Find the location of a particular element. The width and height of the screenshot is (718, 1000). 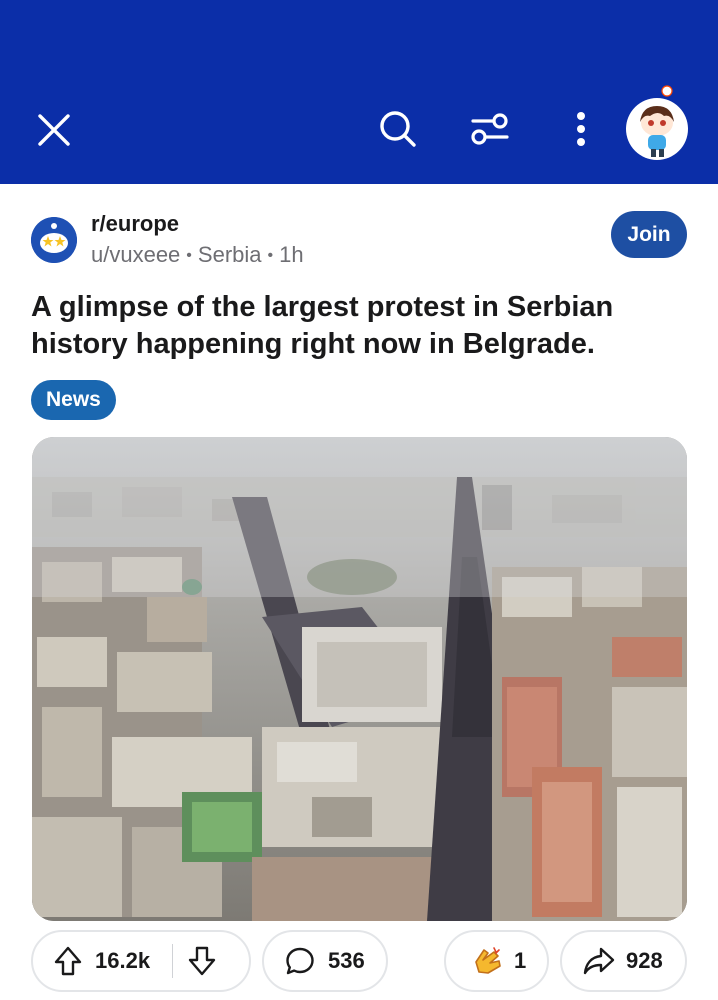

share-count: 928 is located at coordinates (644, 960).